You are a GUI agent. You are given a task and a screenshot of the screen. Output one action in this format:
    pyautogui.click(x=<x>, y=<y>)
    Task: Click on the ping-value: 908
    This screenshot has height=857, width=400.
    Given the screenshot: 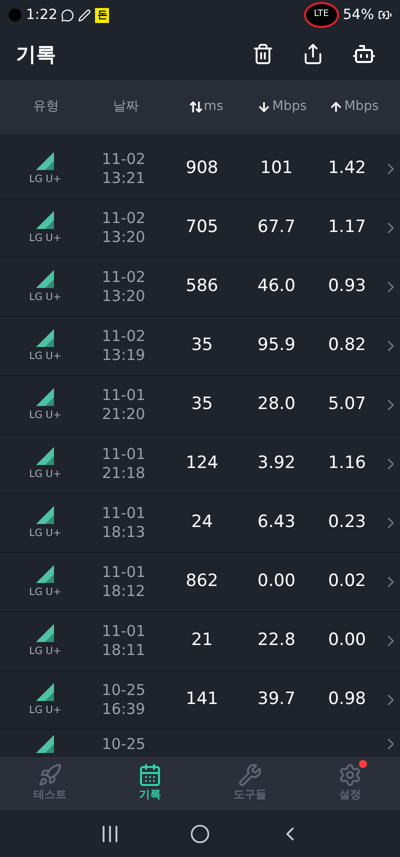 What is the action you would take?
    pyautogui.click(x=202, y=168)
    